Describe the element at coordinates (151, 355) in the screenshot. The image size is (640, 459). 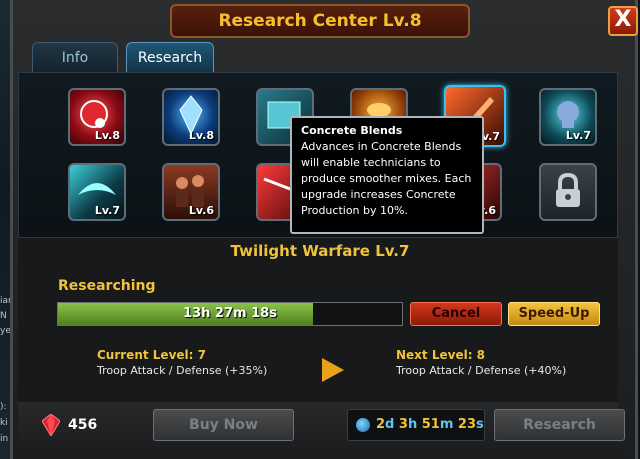
I see `current-level-heading: Current Level: 7` at that location.